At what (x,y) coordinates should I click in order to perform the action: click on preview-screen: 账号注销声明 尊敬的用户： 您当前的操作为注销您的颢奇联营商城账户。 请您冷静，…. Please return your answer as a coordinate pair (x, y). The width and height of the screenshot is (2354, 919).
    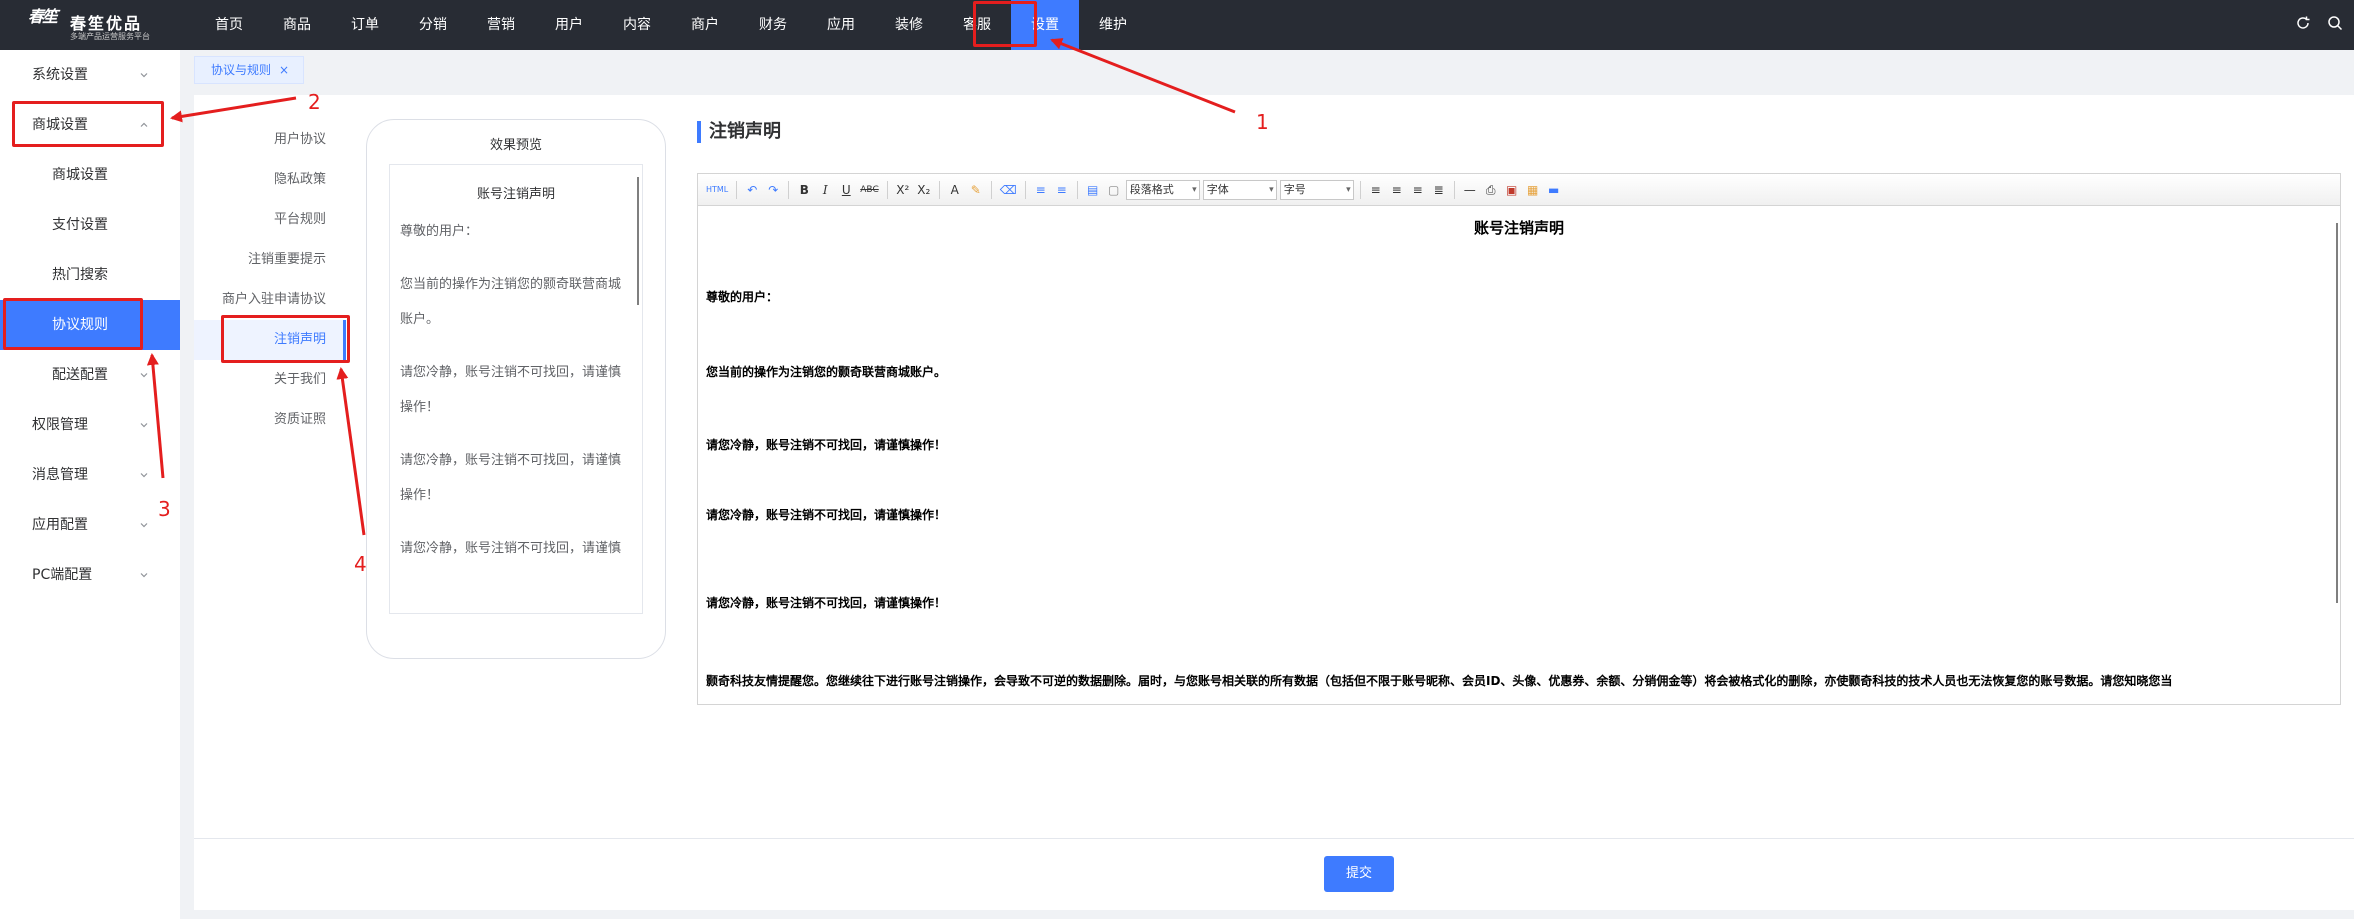
    Looking at the image, I should click on (516, 389).